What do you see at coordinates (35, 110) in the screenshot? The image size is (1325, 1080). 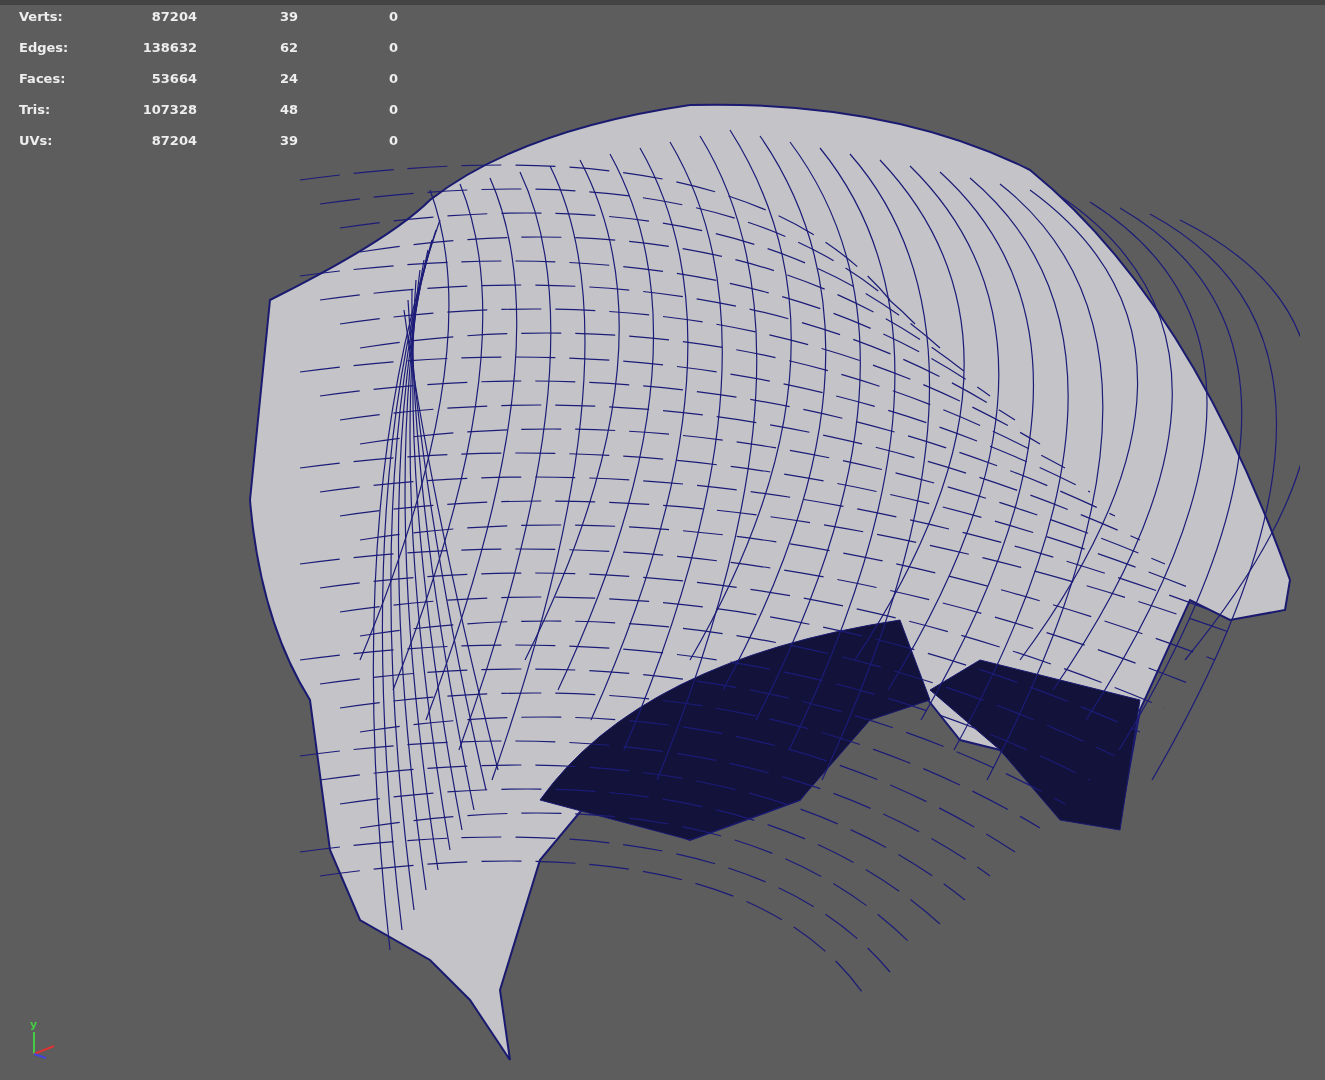 I see `stat-label: Tris:` at bounding box center [35, 110].